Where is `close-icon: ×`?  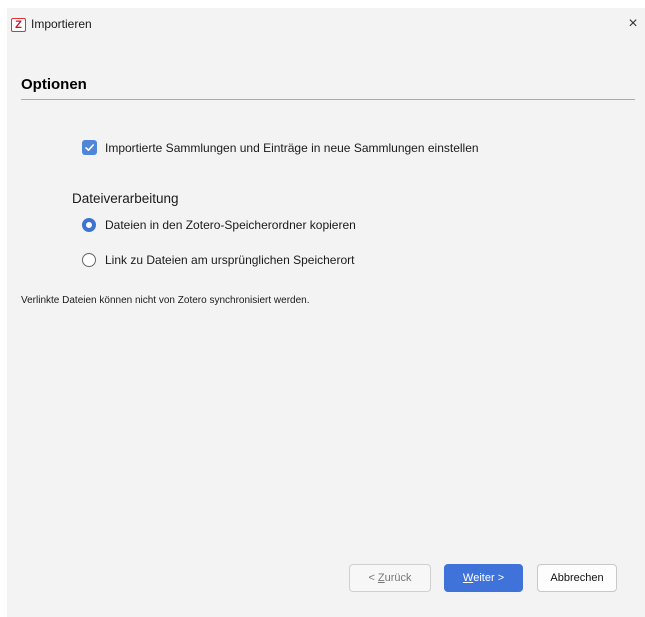 close-icon: × is located at coordinates (633, 24).